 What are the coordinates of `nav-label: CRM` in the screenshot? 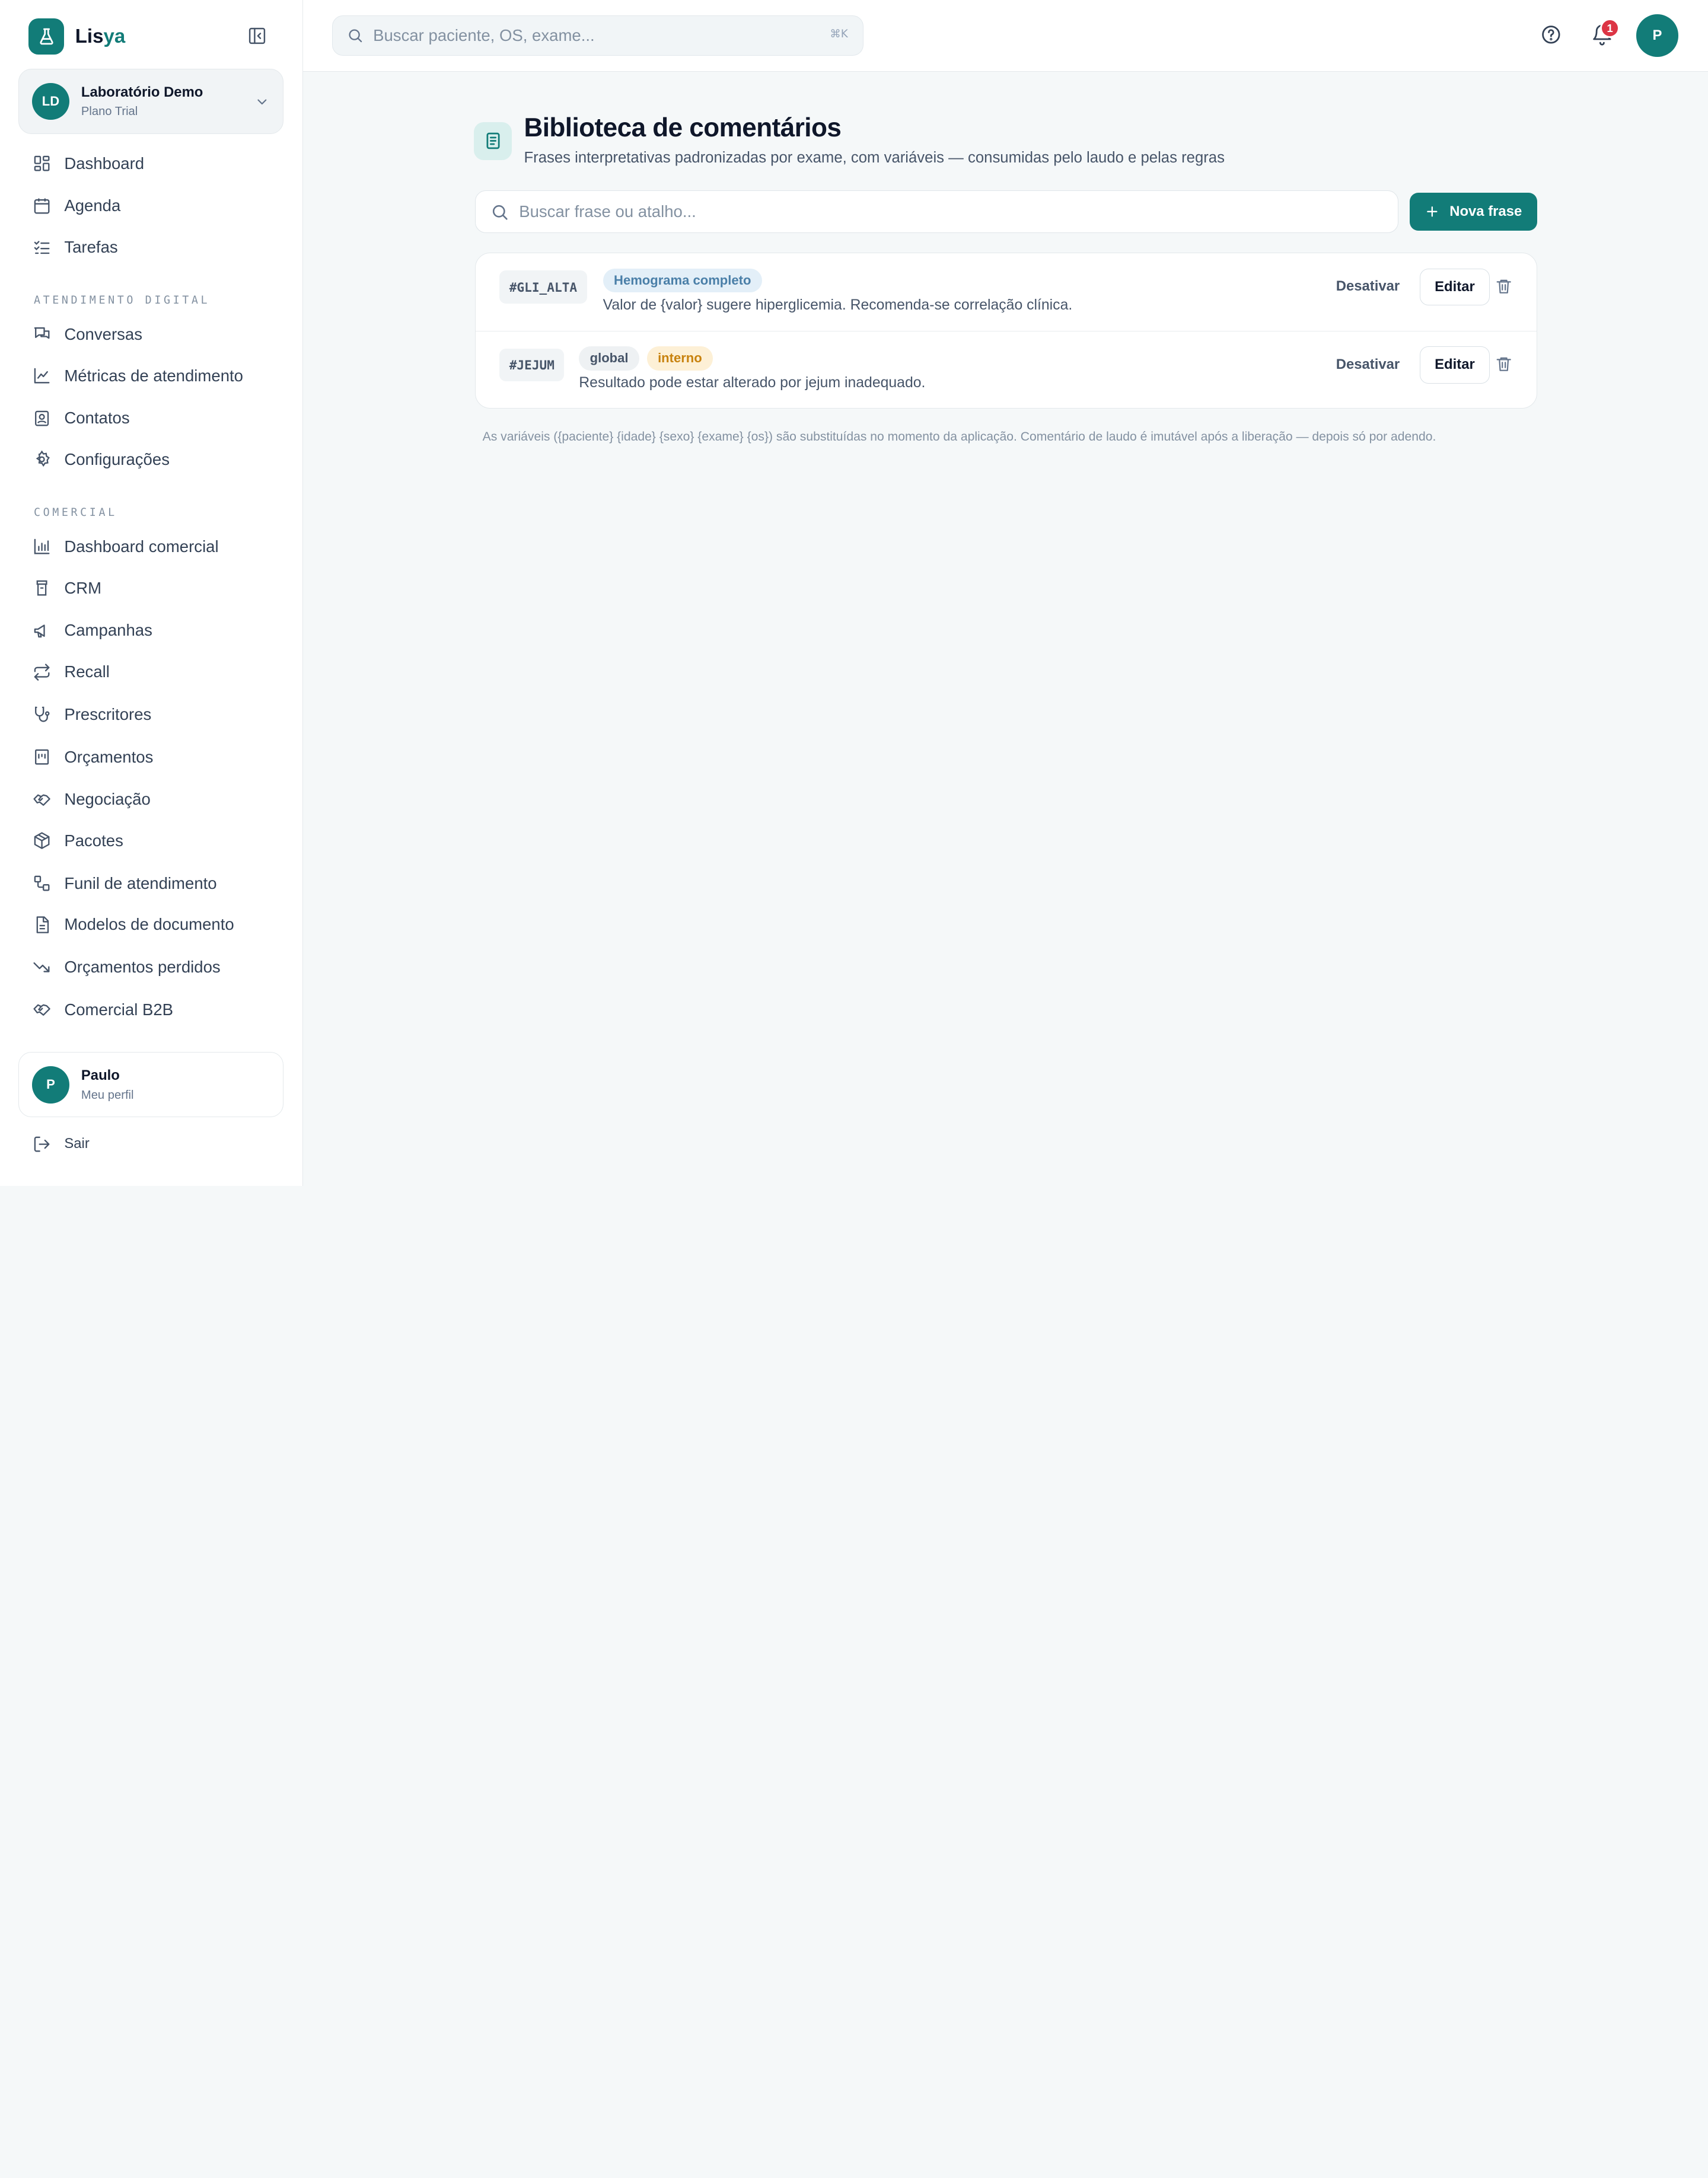 It's located at (83, 587).